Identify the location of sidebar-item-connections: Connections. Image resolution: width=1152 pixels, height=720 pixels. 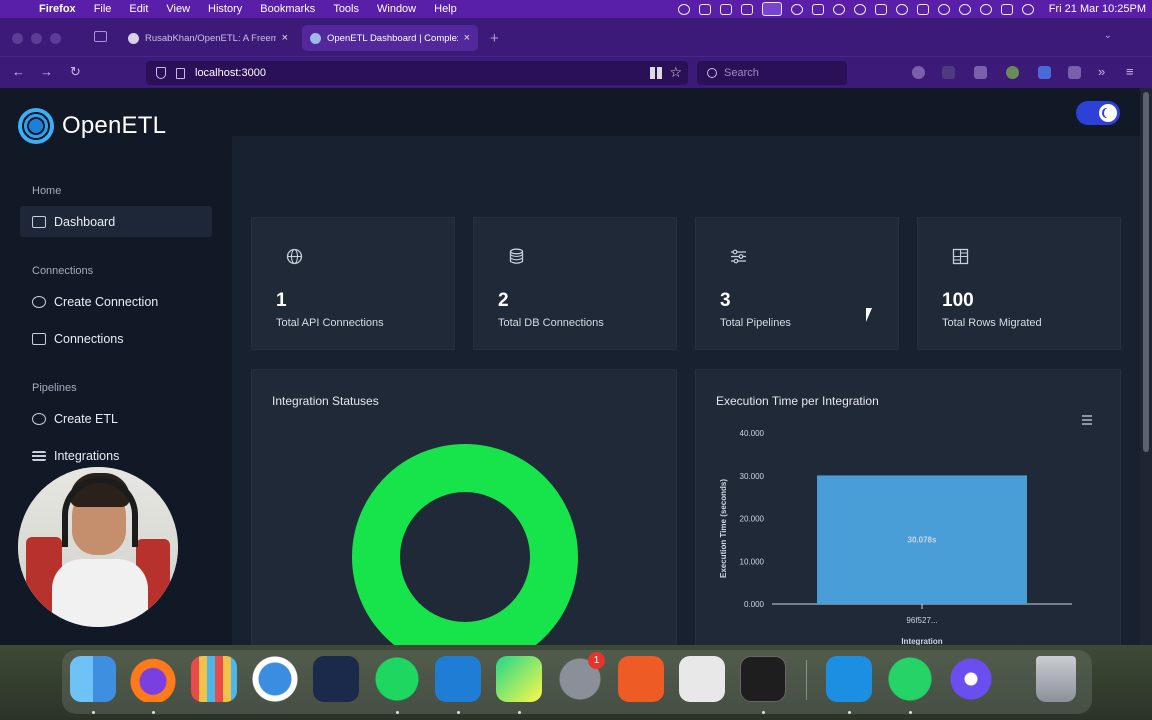
(116, 338).